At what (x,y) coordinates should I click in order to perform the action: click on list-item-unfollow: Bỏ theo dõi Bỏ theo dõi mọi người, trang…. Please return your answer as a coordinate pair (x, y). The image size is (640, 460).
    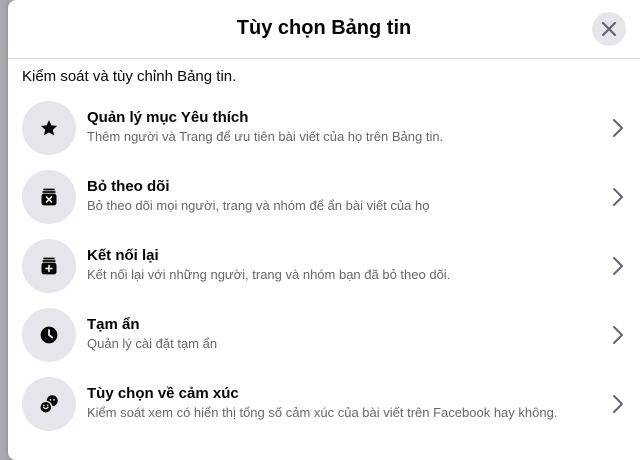
    Looking at the image, I should click on (324, 197).